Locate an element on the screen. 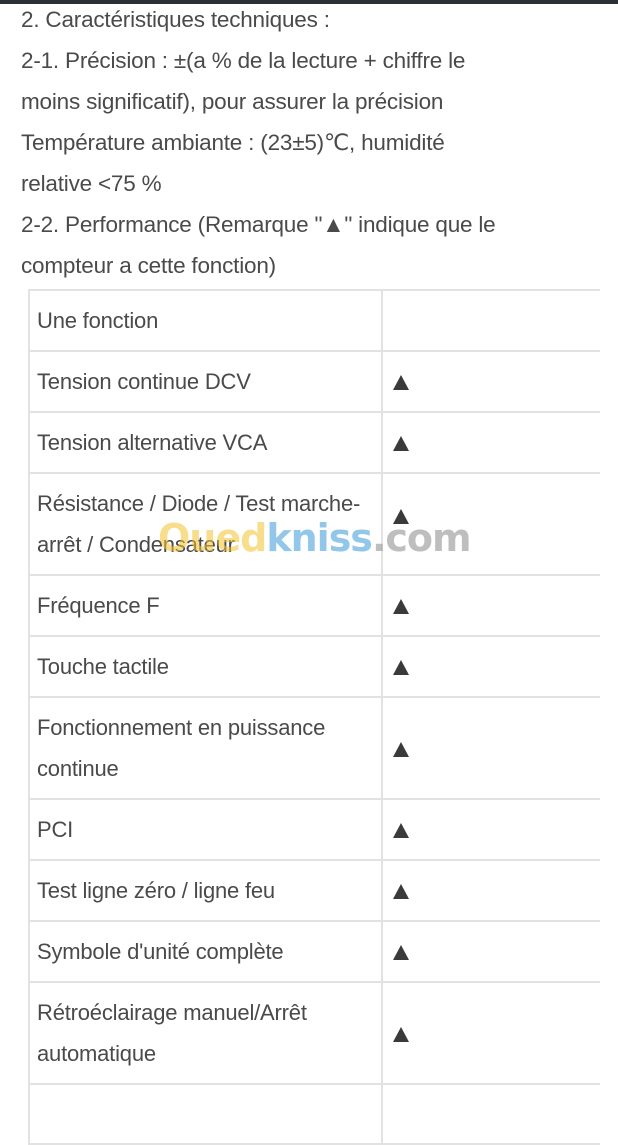  table-header-row: Une fonction is located at coordinates (314, 320).